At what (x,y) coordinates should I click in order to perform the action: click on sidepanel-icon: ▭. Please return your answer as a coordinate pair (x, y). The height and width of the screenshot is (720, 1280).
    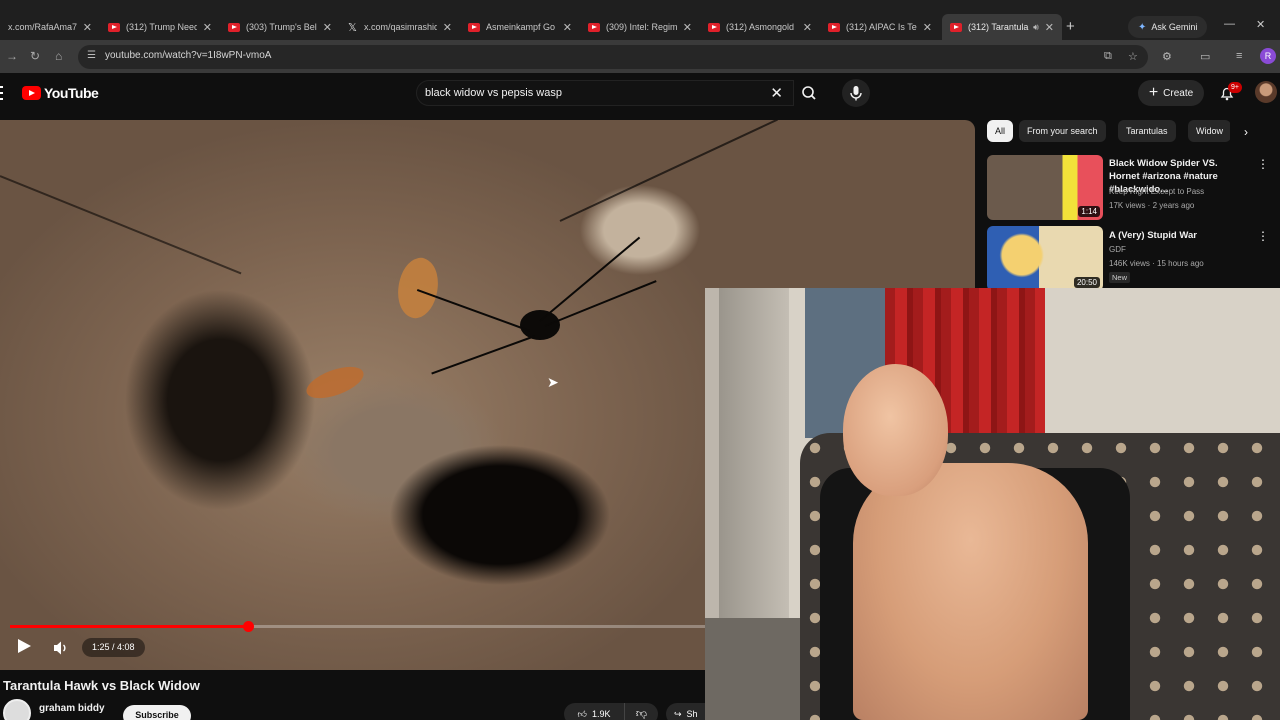
    Looking at the image, I should click on (1205, 56).